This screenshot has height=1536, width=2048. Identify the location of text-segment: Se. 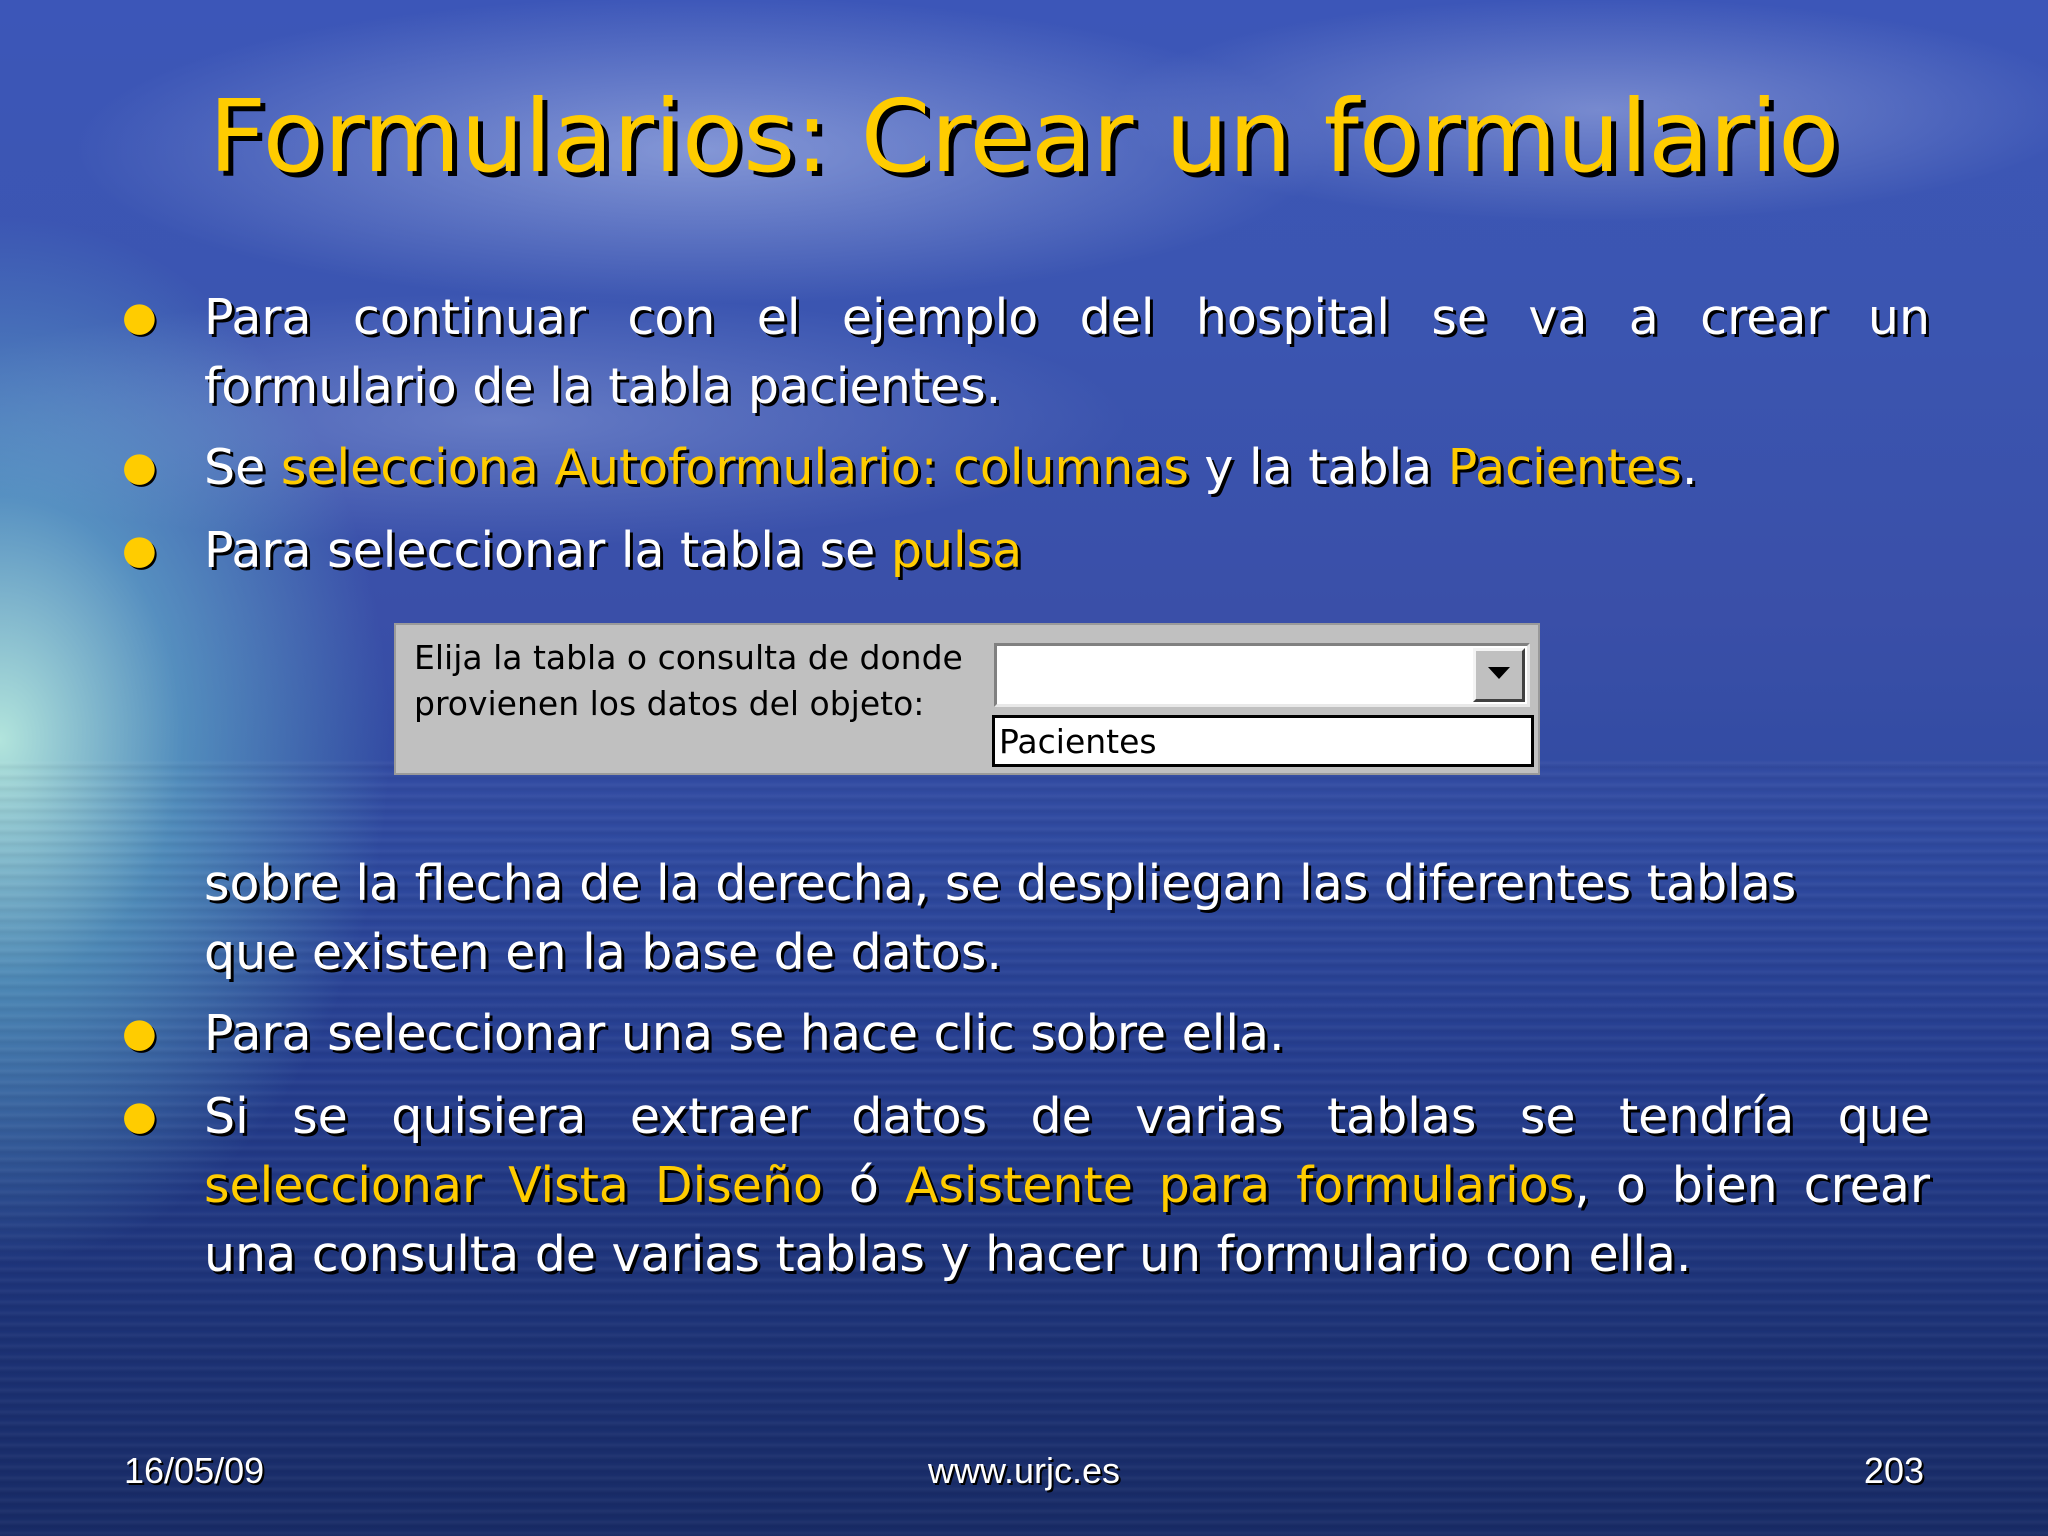
(242, 467).